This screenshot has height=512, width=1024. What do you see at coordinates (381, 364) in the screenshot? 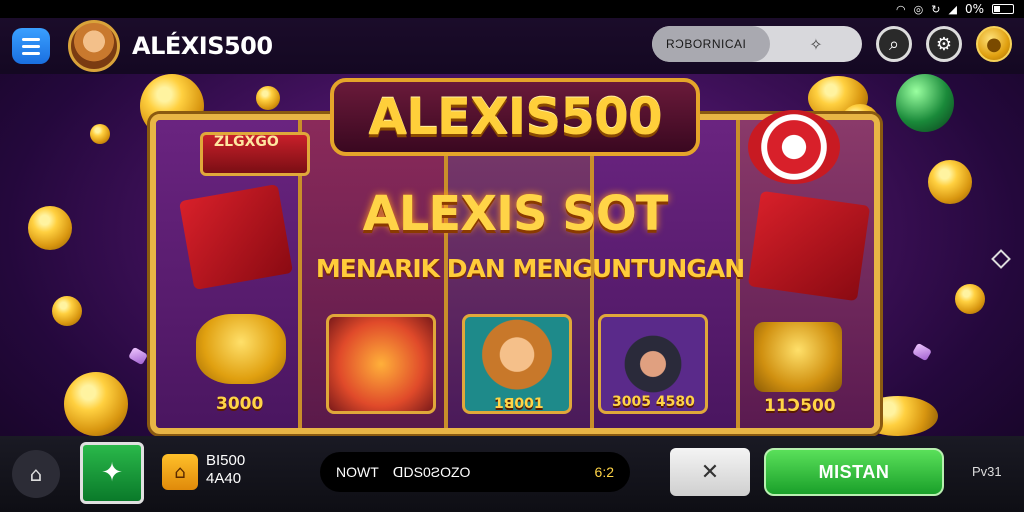
I see `scroll-symbol` at bounding box center [381, 364].